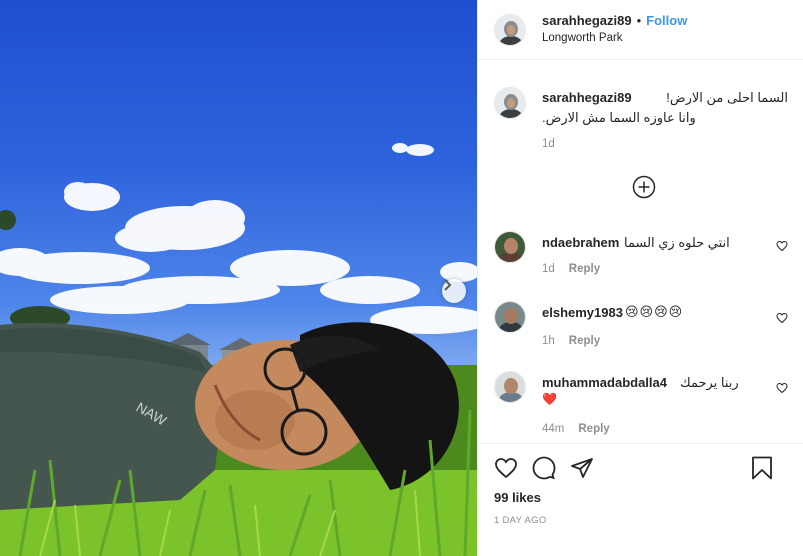 The width and height of the screenshot is (803, 556). I want to click on share-icon, so click(582, 468).